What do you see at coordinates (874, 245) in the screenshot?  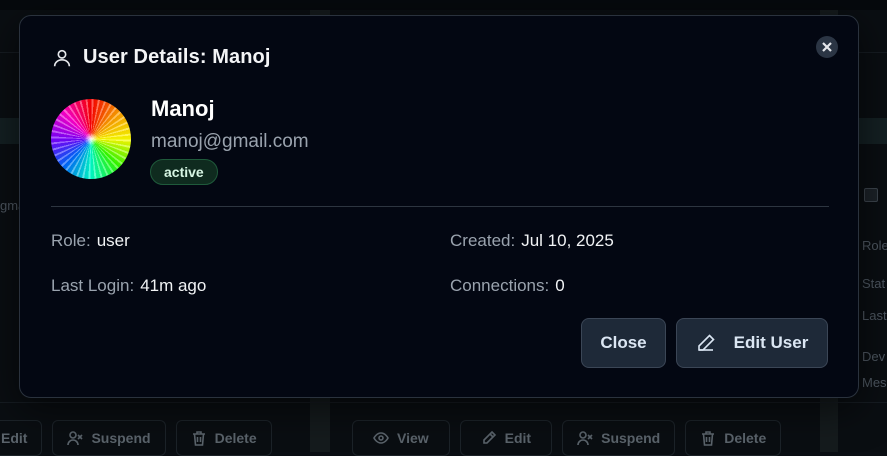 I see `right-card-label: Role` at bounding box center [874, 245].